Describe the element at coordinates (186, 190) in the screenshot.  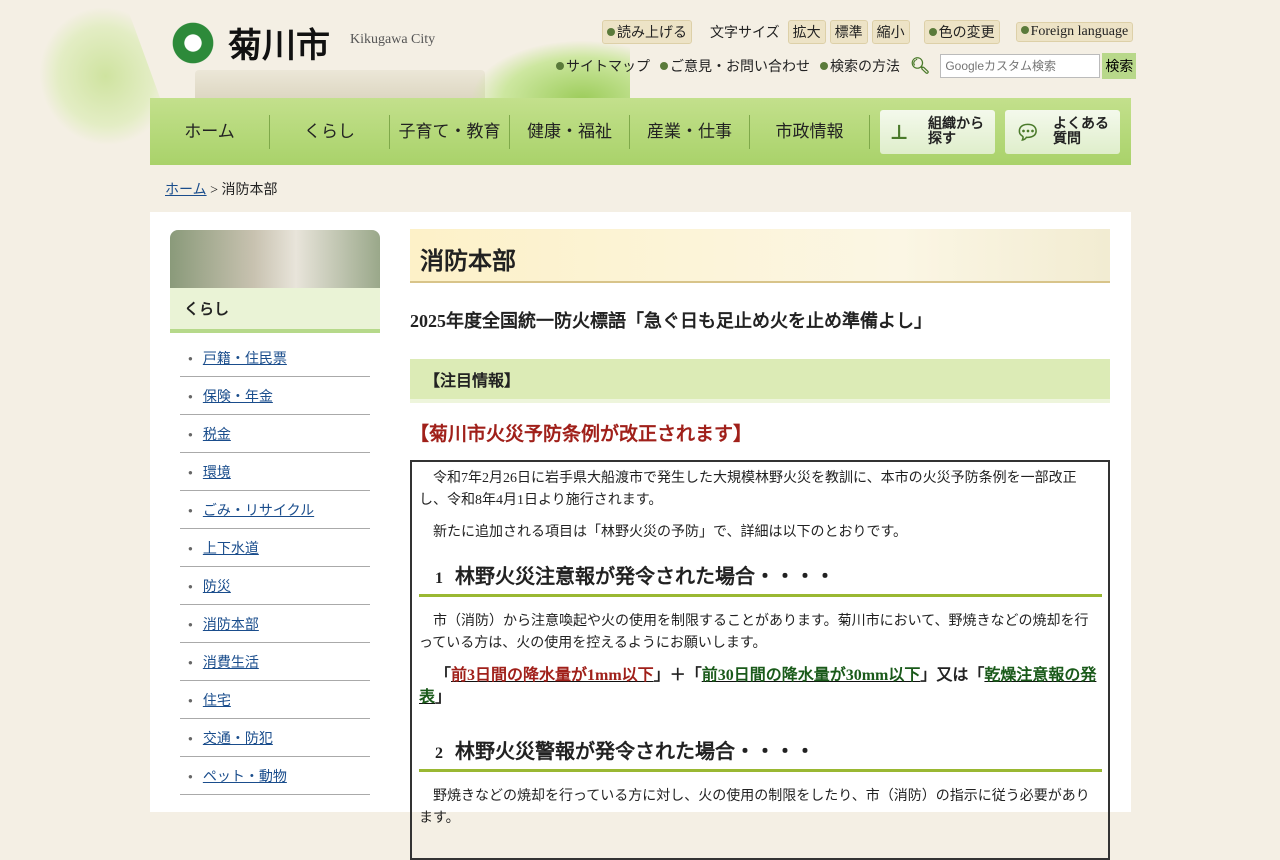
I see `breadcrumb-home: ホーム` at that location.